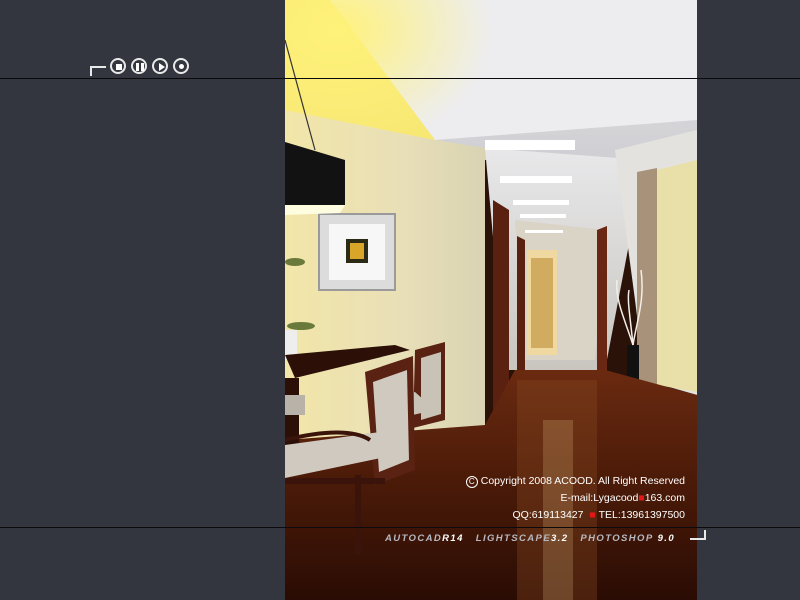 The width and height of the screenshot is (800, 600). What do you see at coordinates (548, 515) in the screenshot?
I see `qq-number: QQ:619113427` at bounding box center [548, 515].